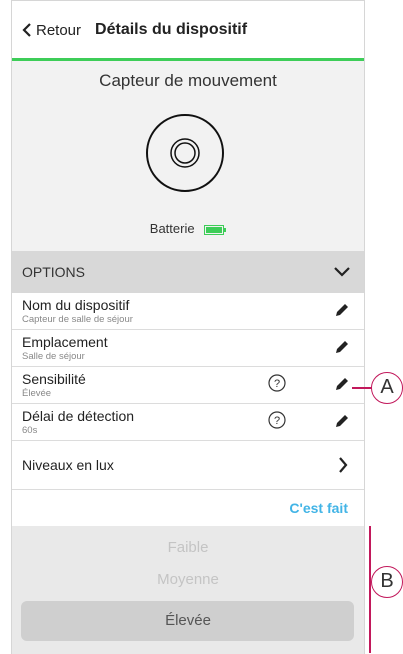 The image size is (403, 654). I want to click on option-value: Élevée, so click(37, 393).